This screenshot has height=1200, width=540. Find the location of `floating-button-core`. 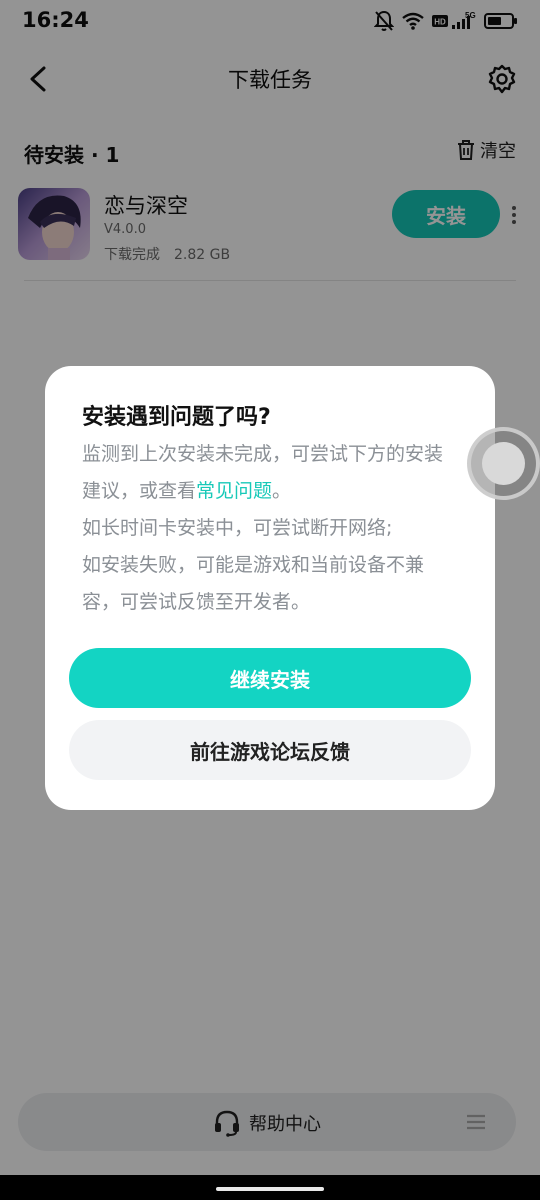

floating-button-core is located at coordinates (503, 463).